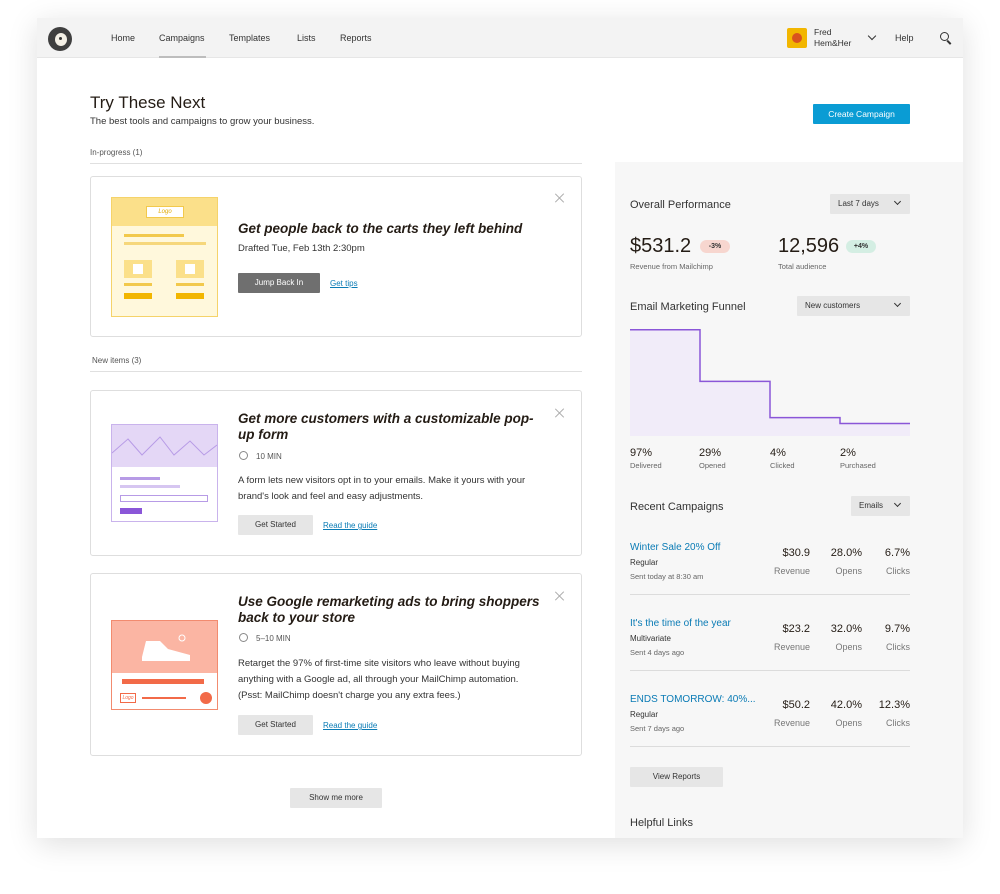  Describe the element at coordinates (657, 652) in the screenshot. I see `campaign-date: Sent 4 days ago` at that location.